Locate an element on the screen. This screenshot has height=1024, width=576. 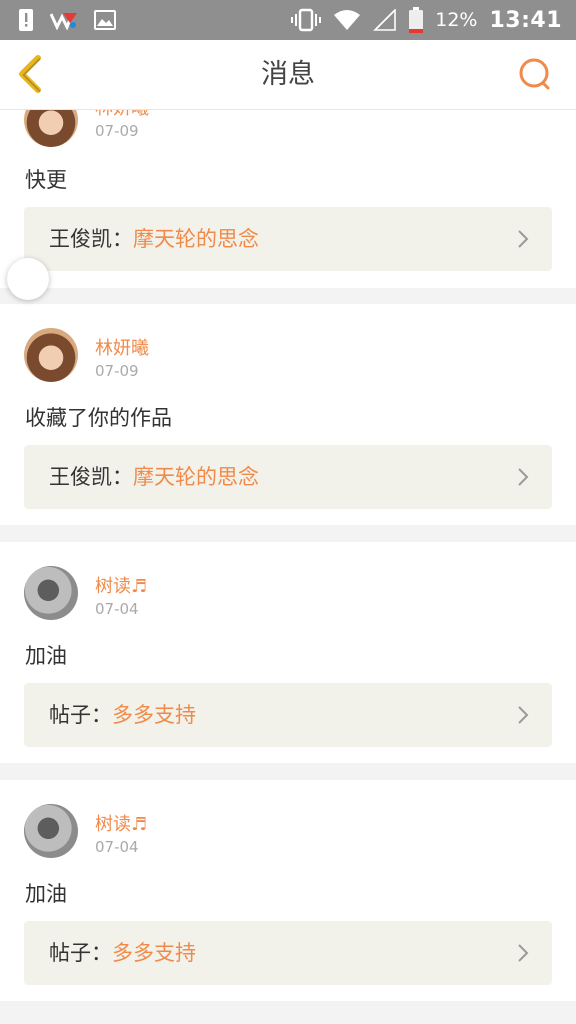
message-text: 快更 is located at coordinates (46, 180).